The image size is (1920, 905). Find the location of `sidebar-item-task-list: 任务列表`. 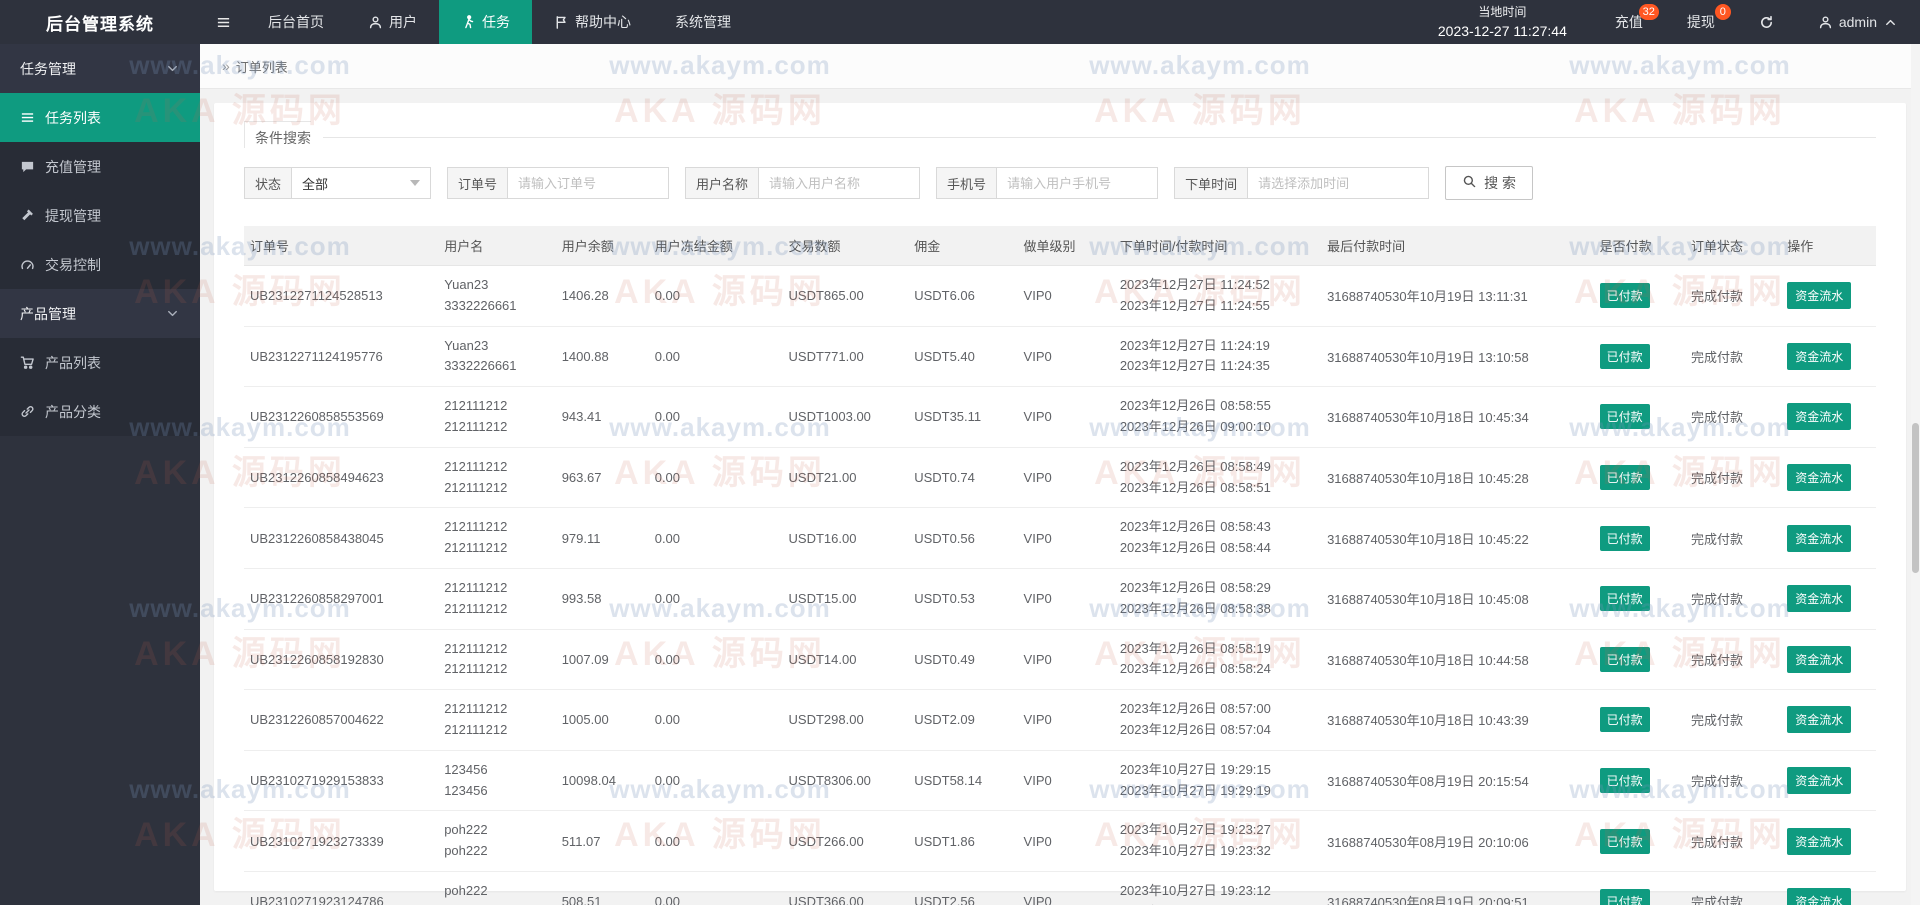

sidebar-item-task-list: 任务列表 is located at coordinates (100, 117).